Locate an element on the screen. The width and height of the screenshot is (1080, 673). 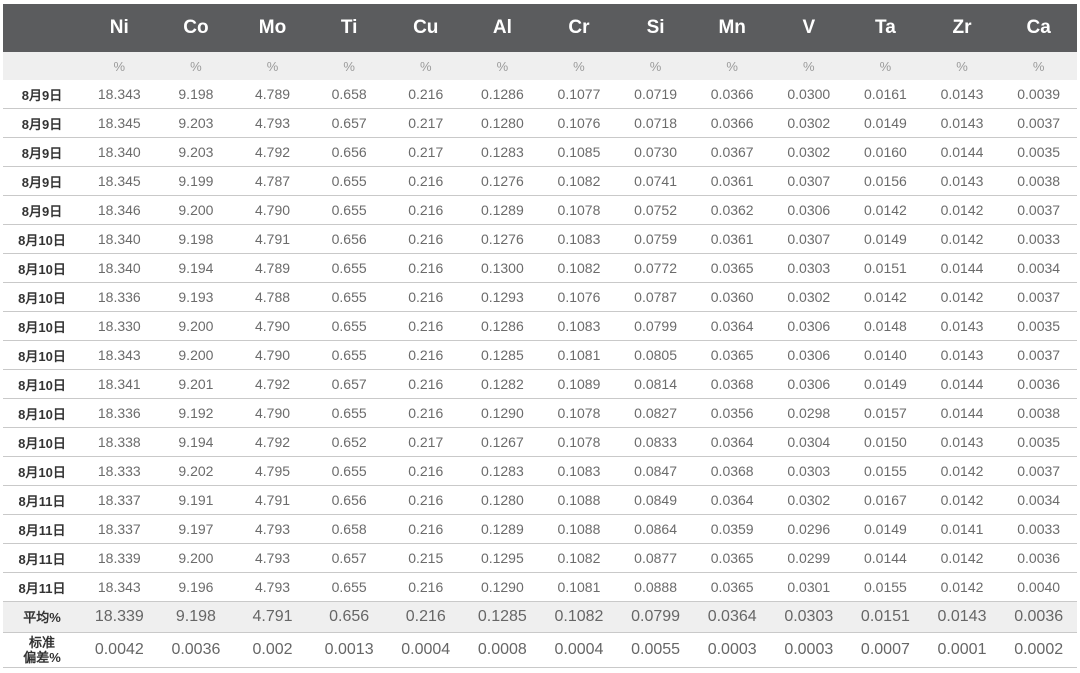
value-cell: 0.1078 is located at coordinates (579, 442).